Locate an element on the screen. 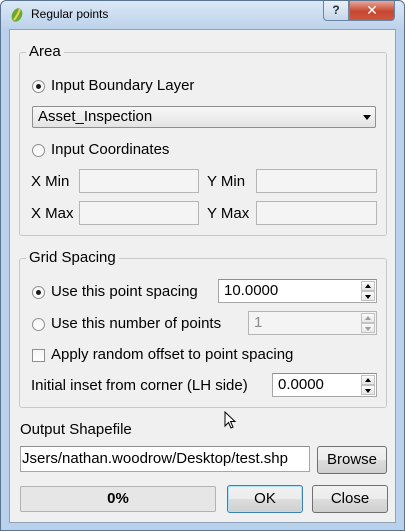 Image resolution: width=405 pixels, height=531 pixels. number-of-points-spinbox: 1 is located at coordinates (312, 323).